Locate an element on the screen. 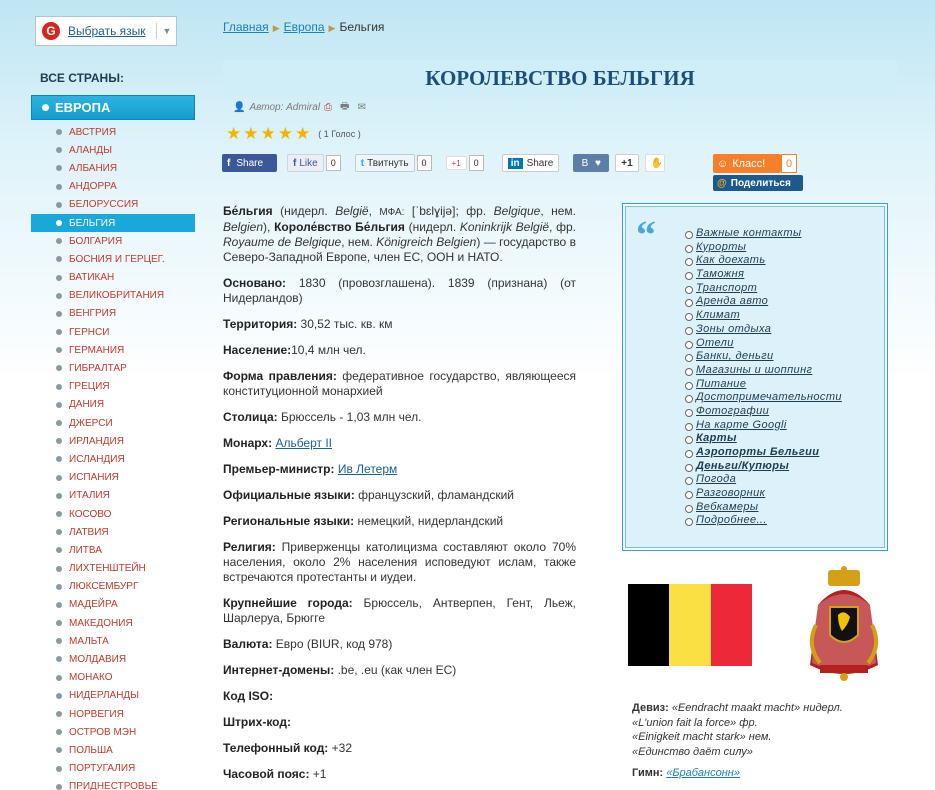 Image resolution: width=935 pixels, height=790 pixels. section-link: Курорты is located at coordinates (721, 247).